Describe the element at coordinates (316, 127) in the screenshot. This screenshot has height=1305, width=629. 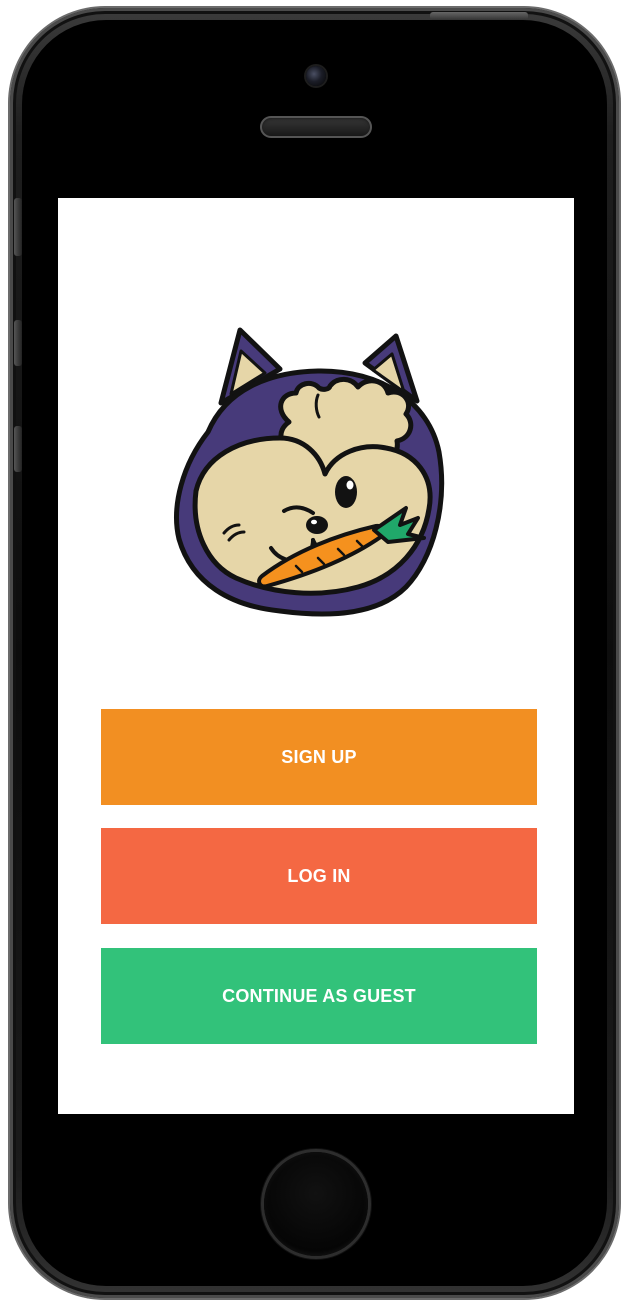
I see `speaker-icon` at that location.